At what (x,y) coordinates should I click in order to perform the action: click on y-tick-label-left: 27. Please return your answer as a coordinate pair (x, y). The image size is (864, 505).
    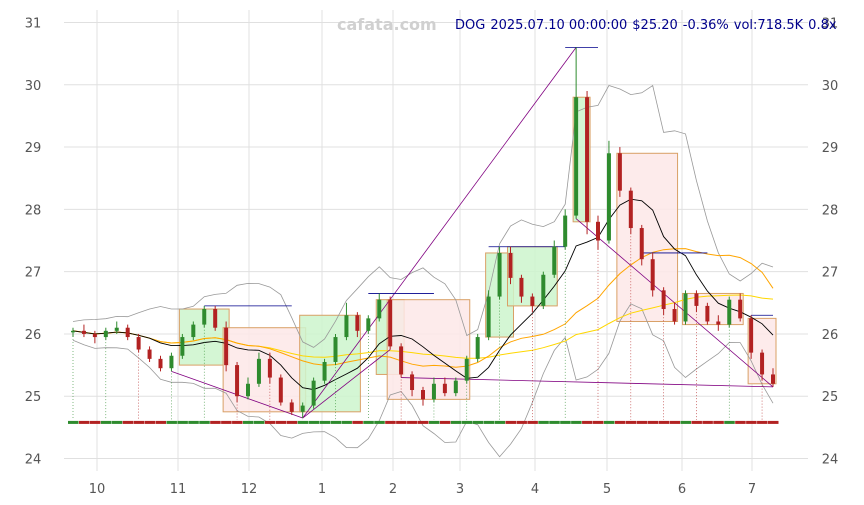
    Looking at the image, I should click on (33, 273).